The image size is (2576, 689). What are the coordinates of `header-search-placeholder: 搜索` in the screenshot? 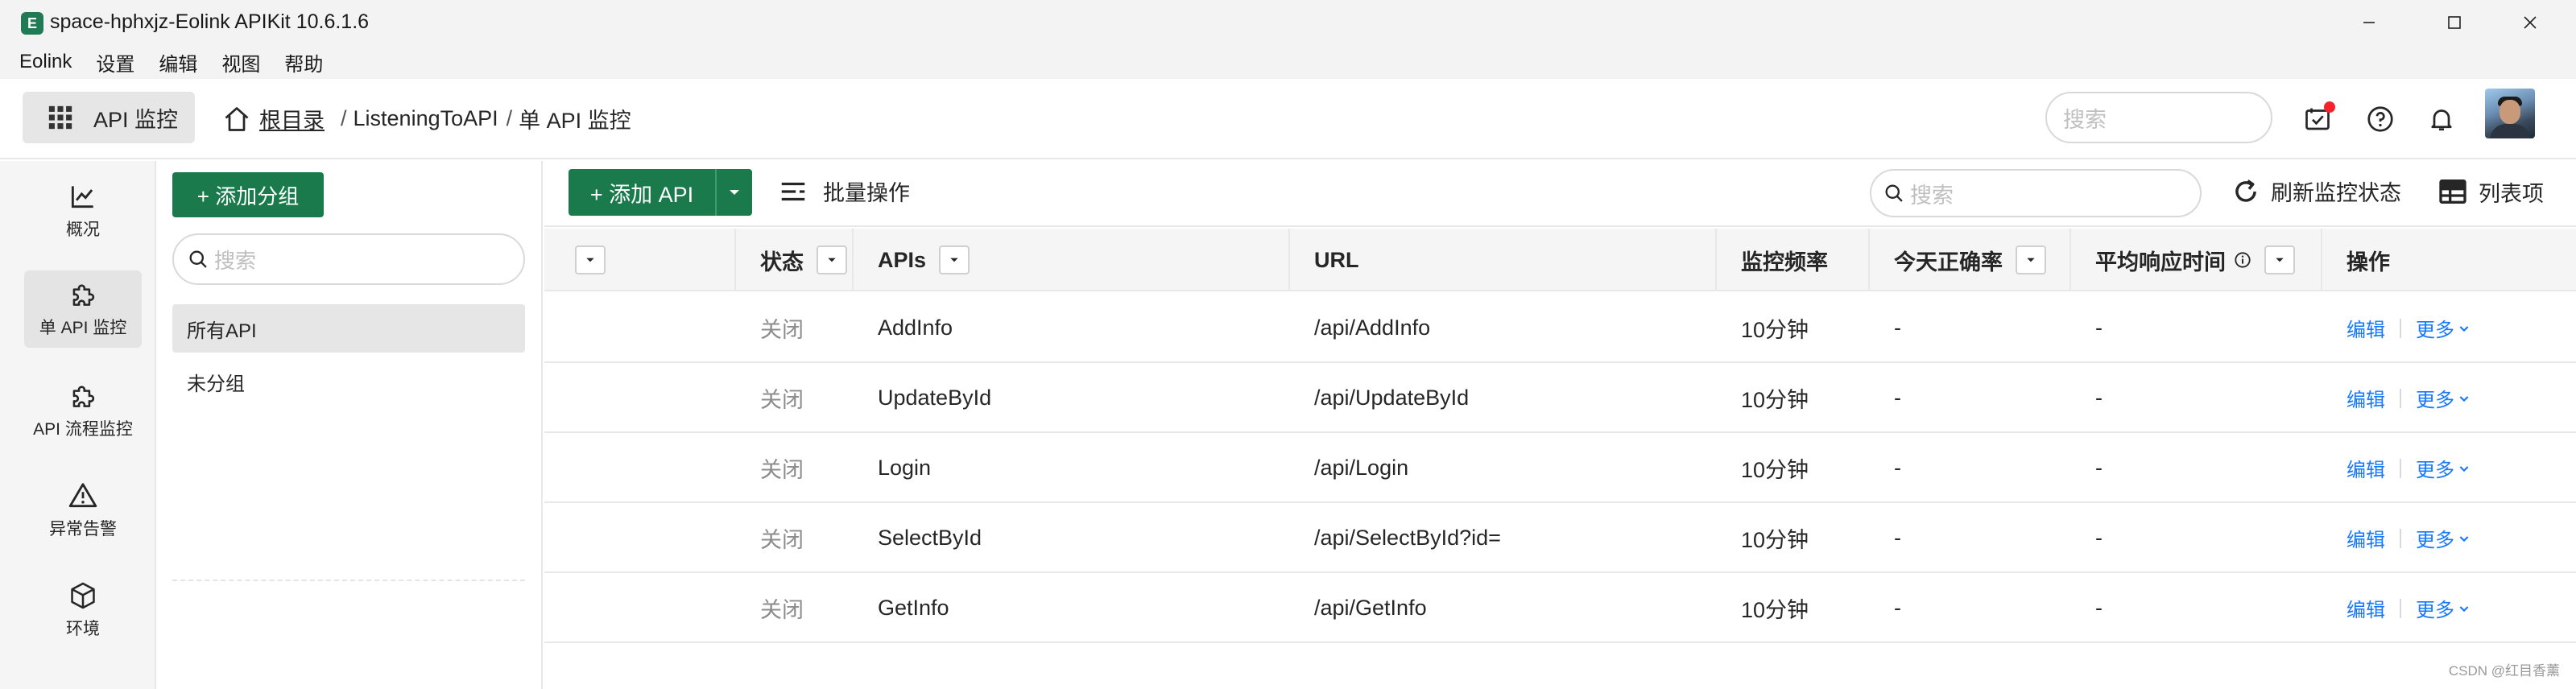 It's located at (2085, 120).